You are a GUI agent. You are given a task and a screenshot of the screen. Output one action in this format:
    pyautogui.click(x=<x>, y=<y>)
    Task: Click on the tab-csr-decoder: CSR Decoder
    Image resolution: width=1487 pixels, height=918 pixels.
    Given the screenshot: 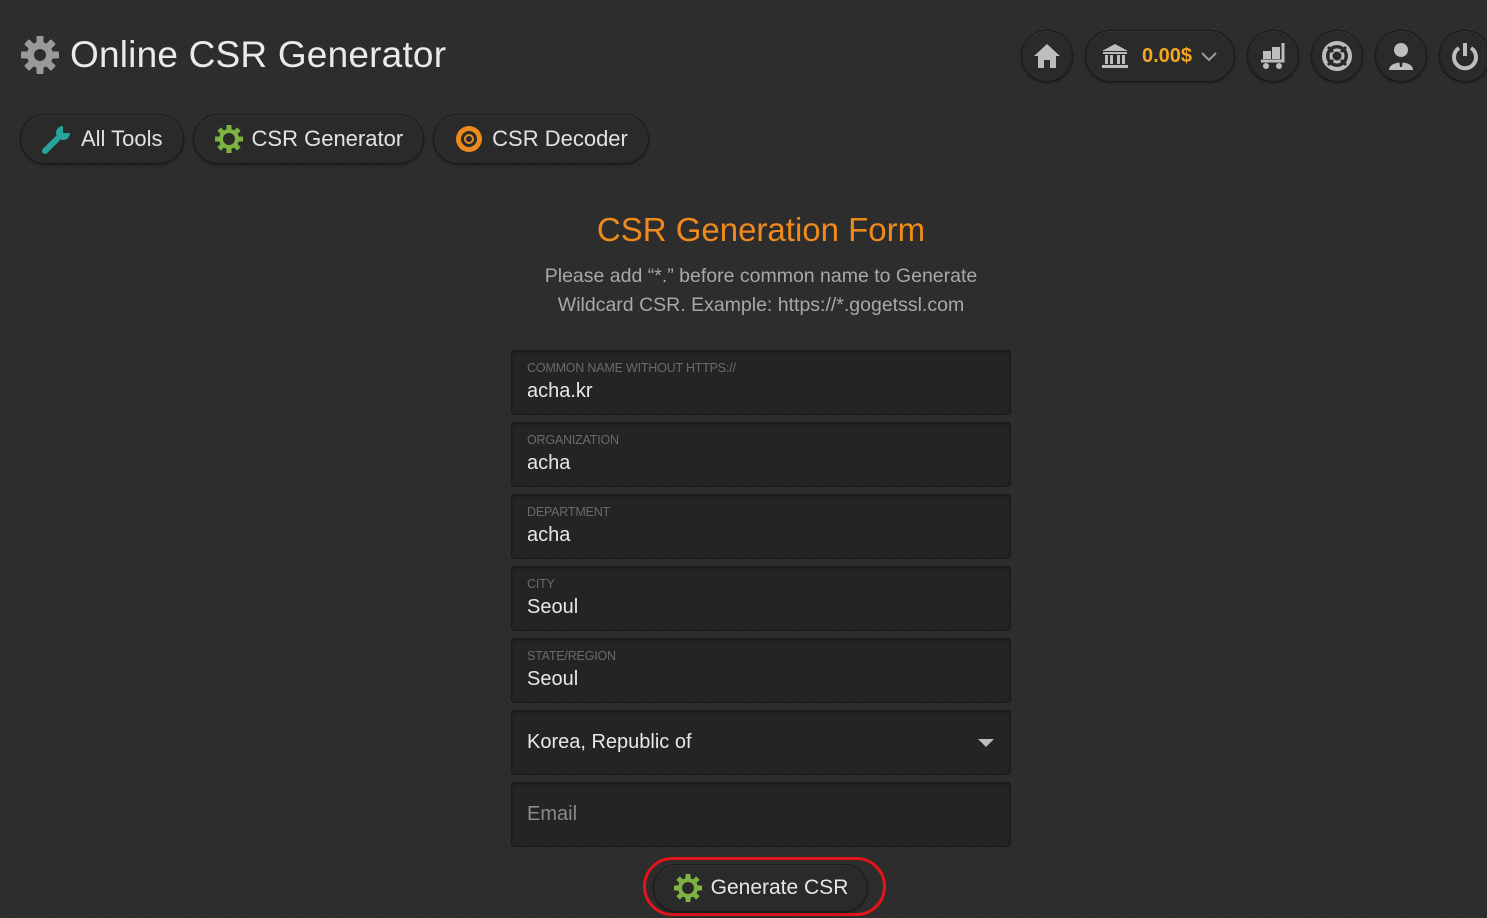 What is the action you would take?
    pyautogui.click(x=541, y=139)
    